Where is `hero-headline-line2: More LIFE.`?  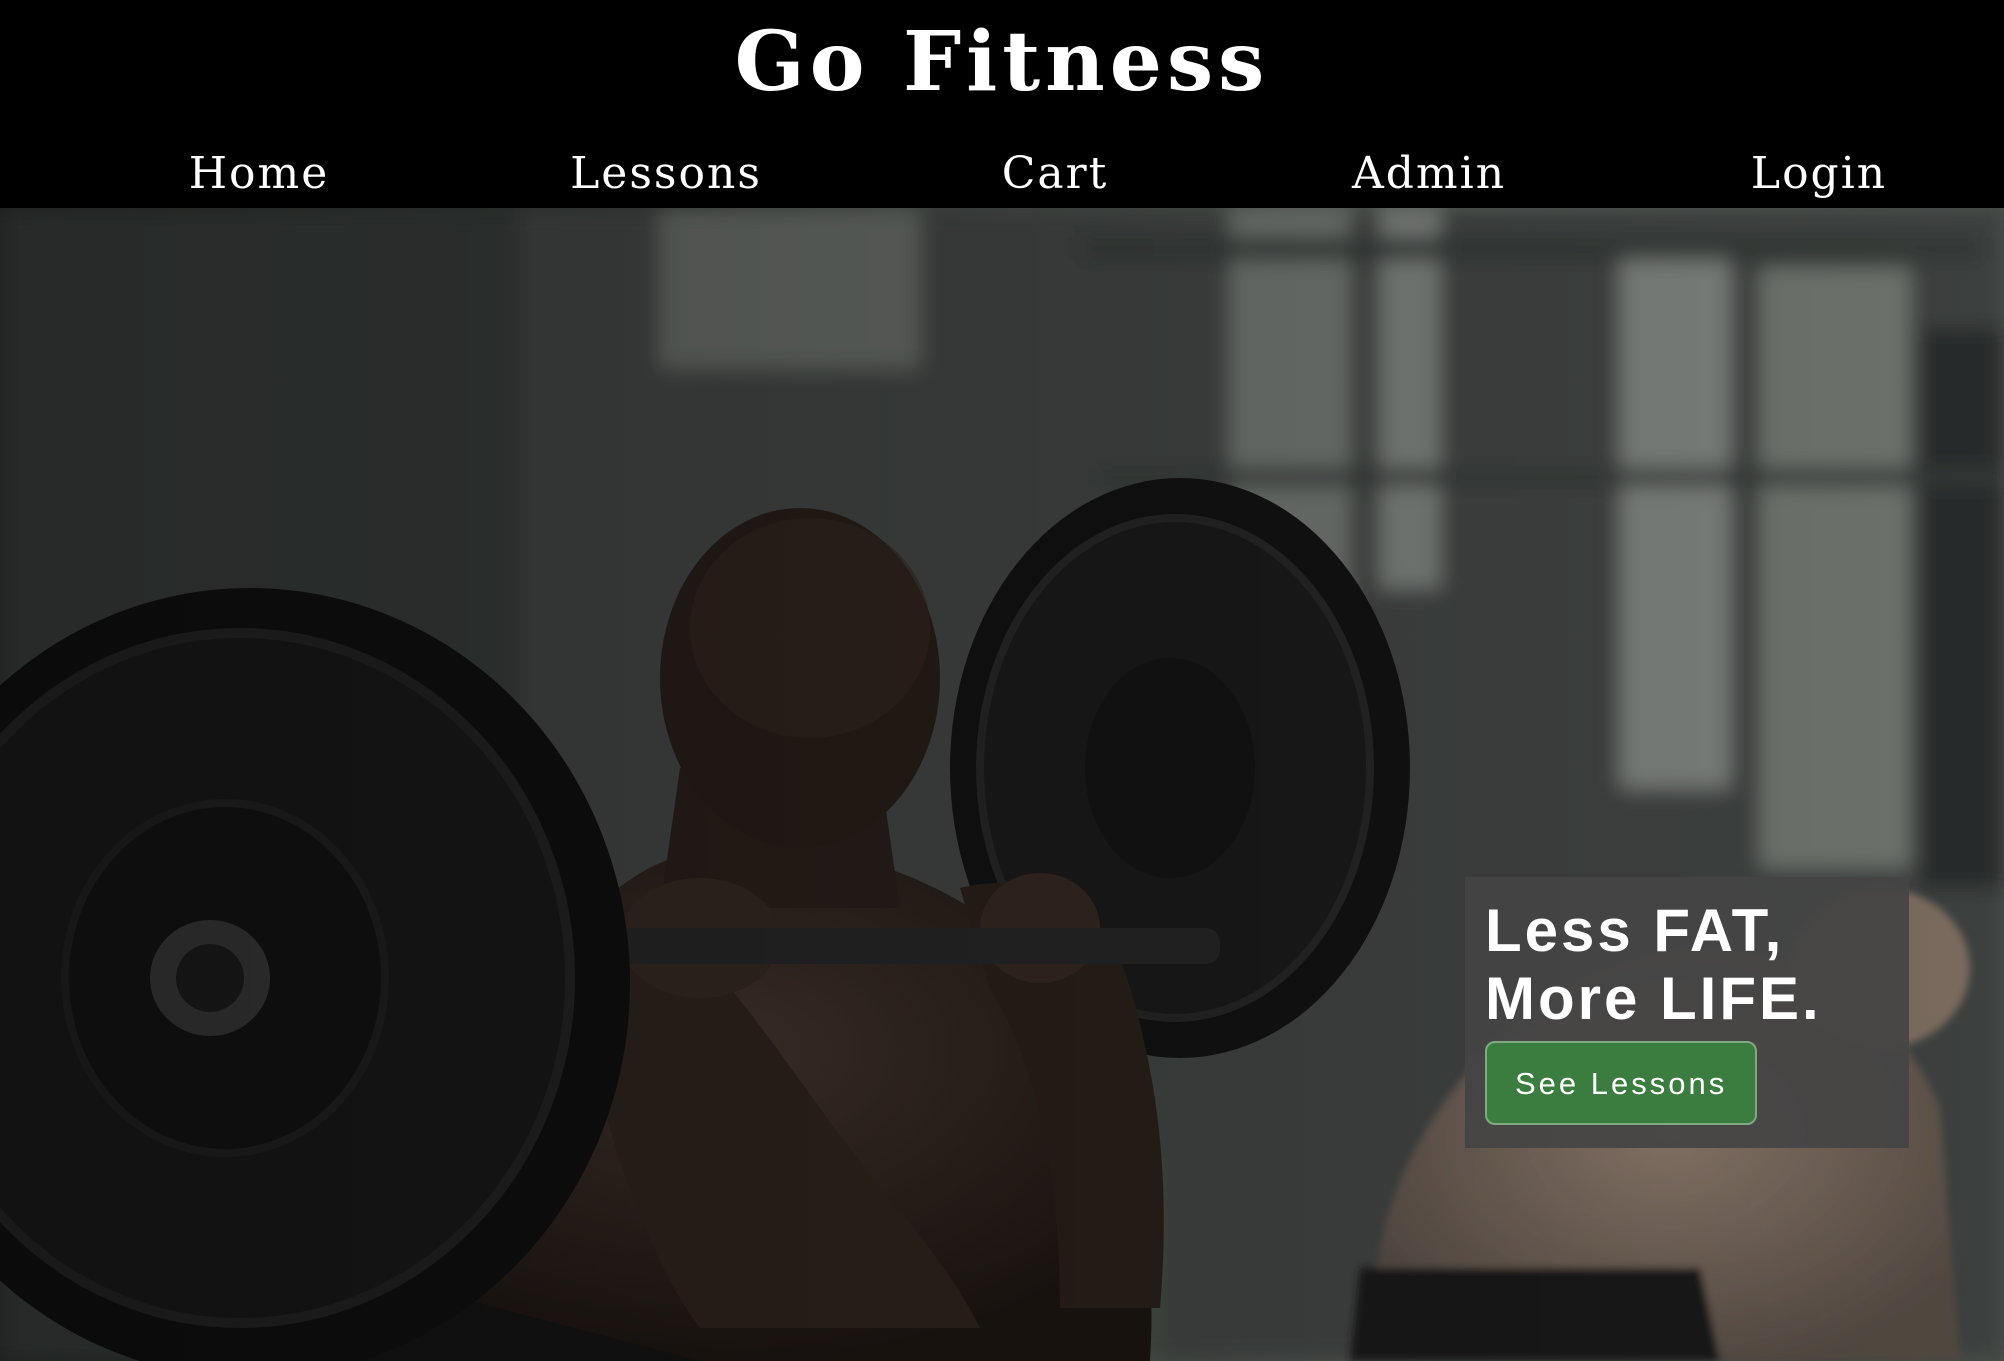
hero-headline-line2: More LIFE. is located at coordinates (1653, 998).